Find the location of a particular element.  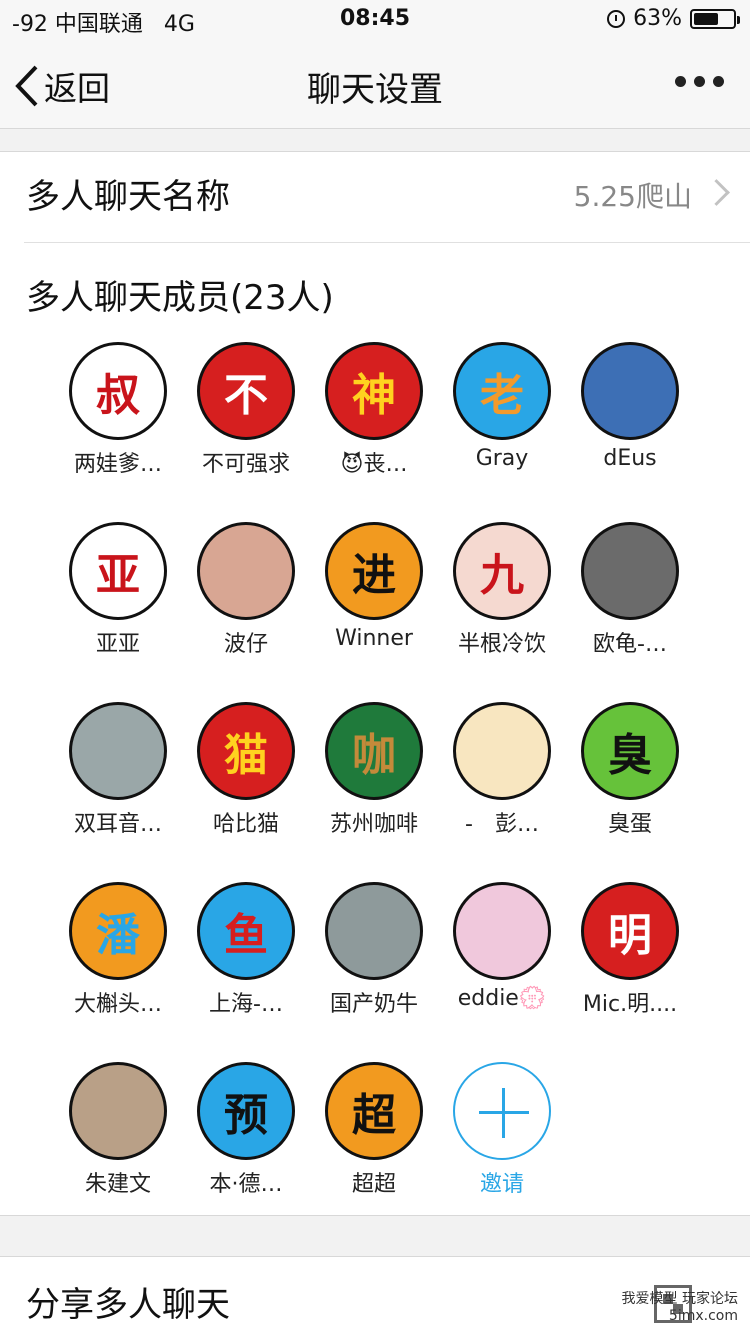

avatar-glyph: 叔 is located at coordinates (118, 395).